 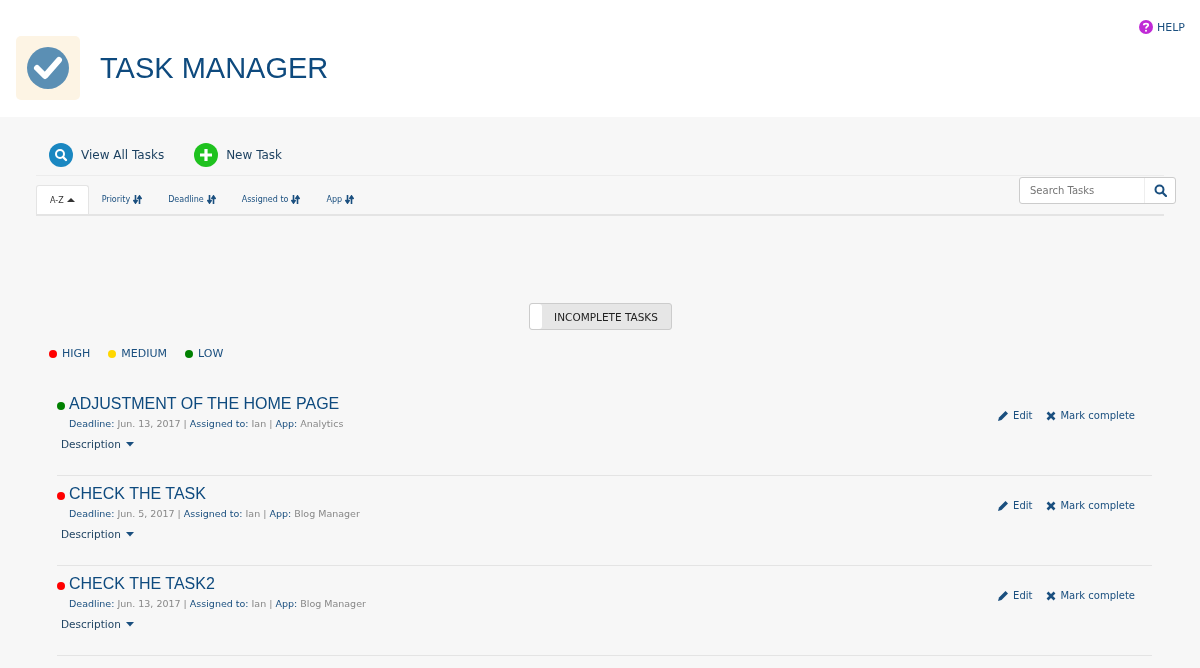 I want to click on action-link: View All Tasks, so click(x=107, y=155).